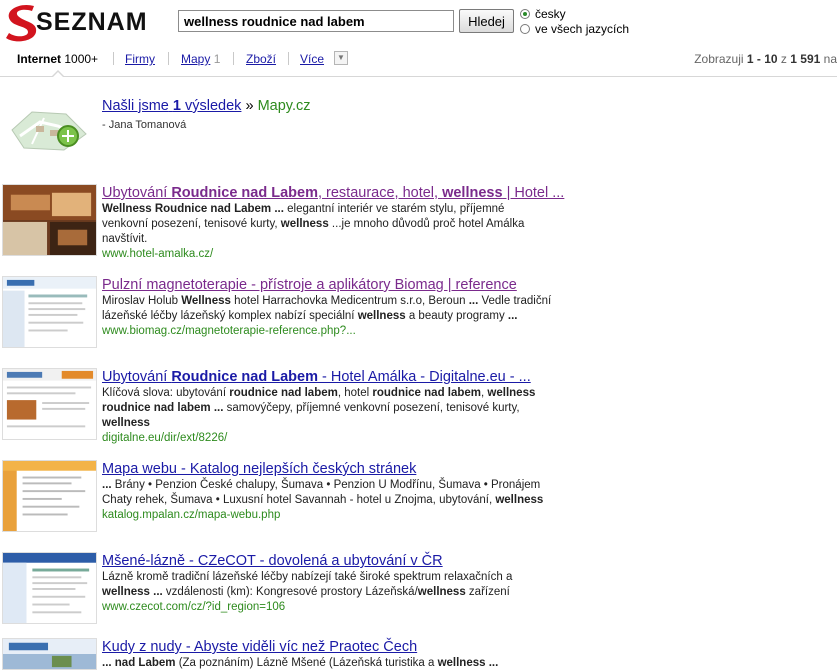 The height and width of the screenshot is (671, 837). I want to click on tab-internet-label: Internet, so click(39, 59).